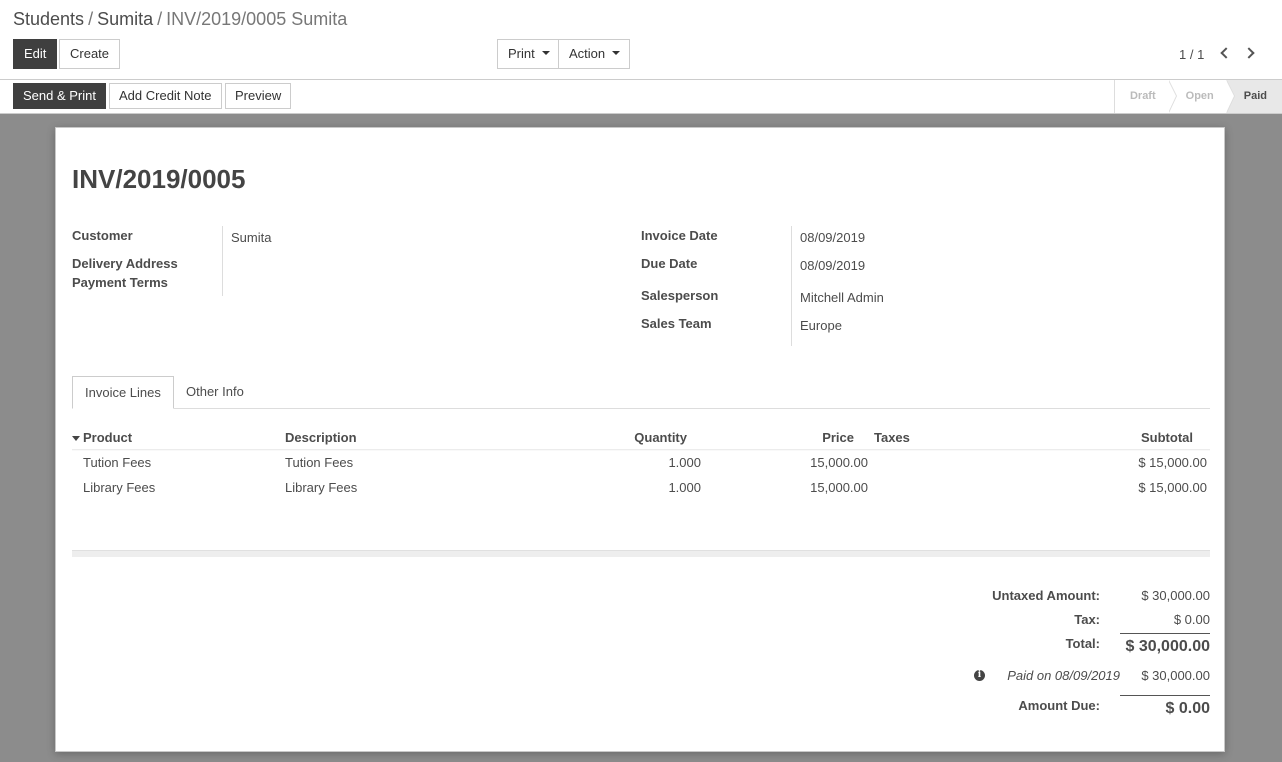  What do you see at coordinates (35, 54) in the screenshot?
I see `edit-button: Edit` at bounding box center [35, 54].